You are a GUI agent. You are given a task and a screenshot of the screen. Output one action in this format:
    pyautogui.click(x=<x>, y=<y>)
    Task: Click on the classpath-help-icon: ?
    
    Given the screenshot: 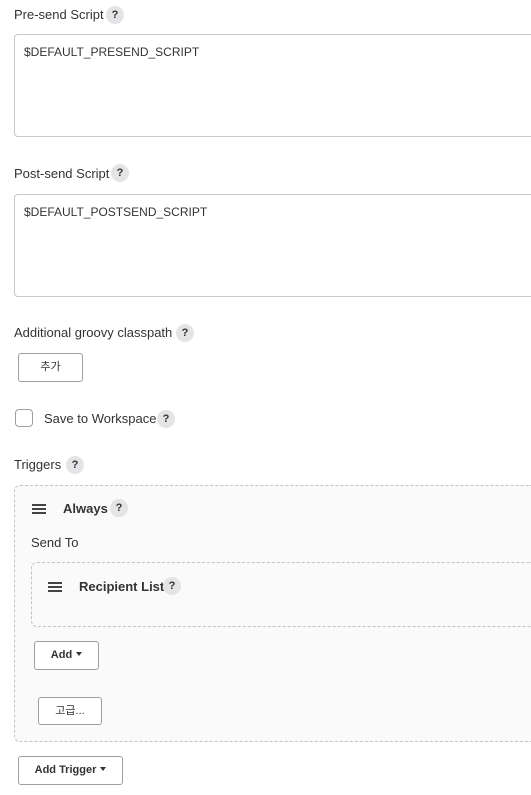 What is the action you would take?
    pyautogui.click(x=185, y=333)
    